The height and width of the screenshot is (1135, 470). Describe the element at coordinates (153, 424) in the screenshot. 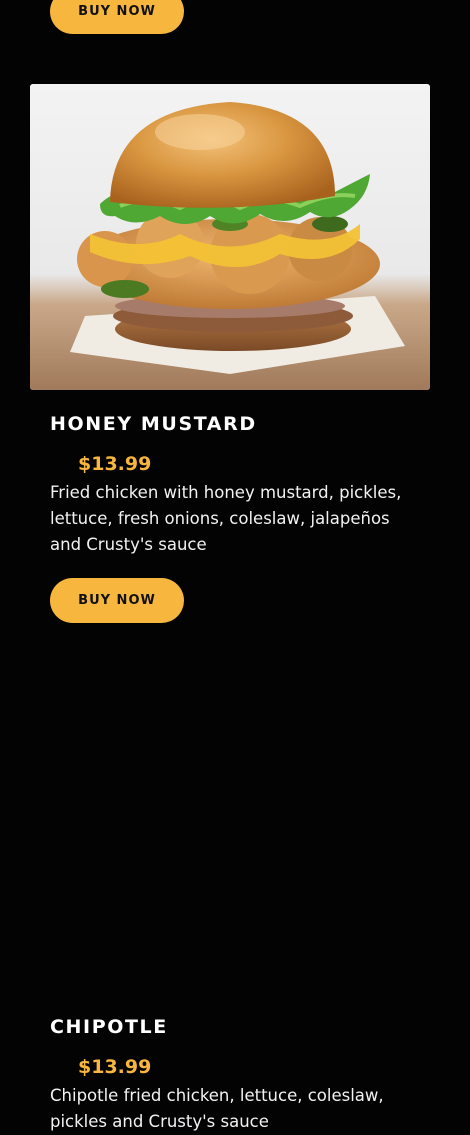

I see `product-title: HONEY MUSTARD` at that location.